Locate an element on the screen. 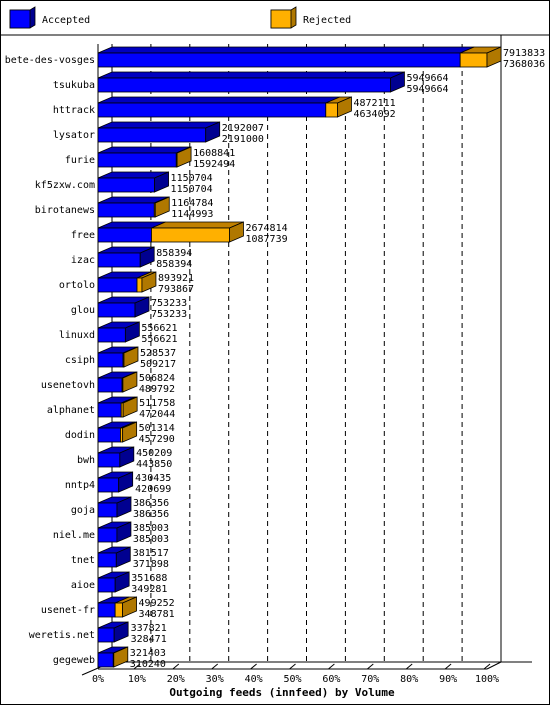 This screenshot has height=705, width=550. value-label-total: 556621 is located at coordinates (159, 328).